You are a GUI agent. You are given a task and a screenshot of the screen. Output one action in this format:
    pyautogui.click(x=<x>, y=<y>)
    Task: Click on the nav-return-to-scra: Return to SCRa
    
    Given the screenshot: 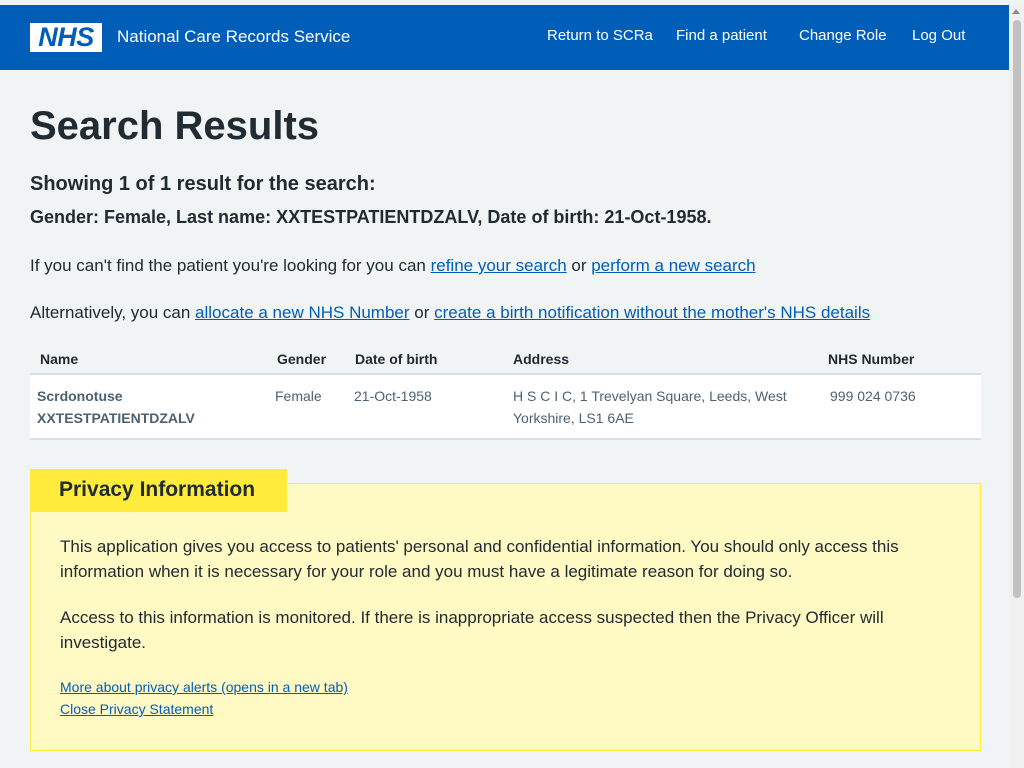 What is the action you would take?
    pyautogui.click(x=600, y=35)
    